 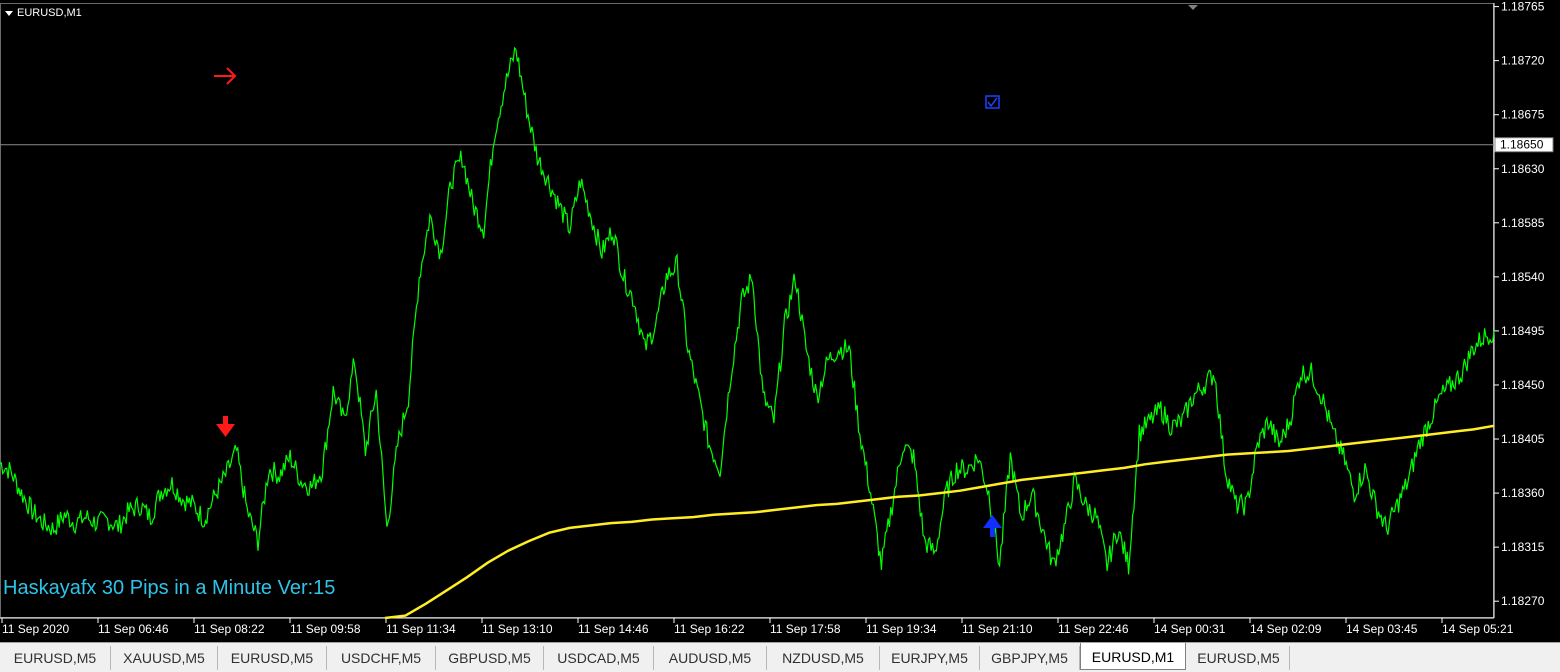 I want to click on current-price-label: 1.18650, so click(x=1522, y=145).